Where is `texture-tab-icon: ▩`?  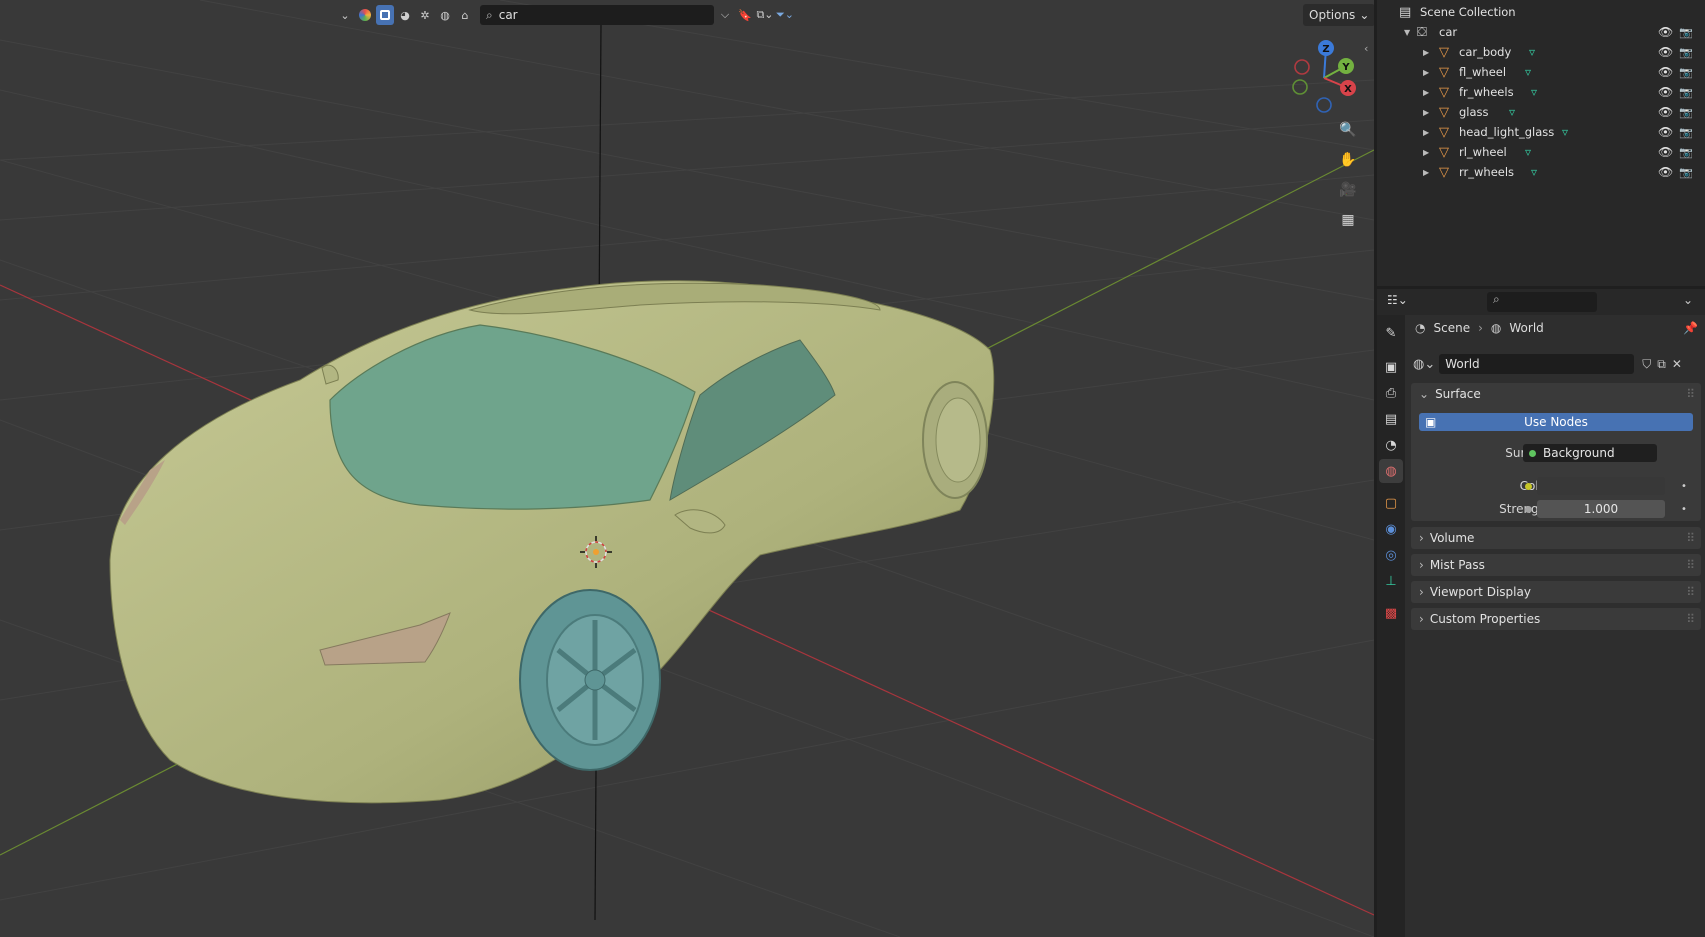
texture-tab-icon: ▩ is located at coordinates (1391, 613).